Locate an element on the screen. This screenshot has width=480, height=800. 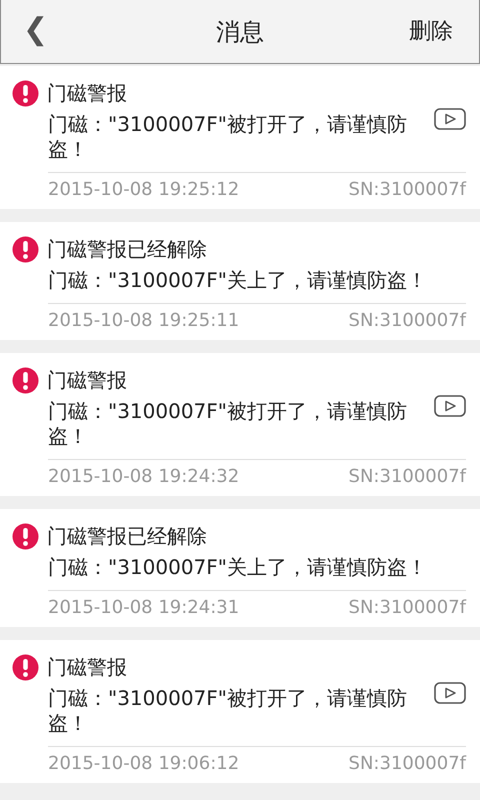
timestamp: 2015-10-08 19:25:11 is located at coordinates (144, 321).